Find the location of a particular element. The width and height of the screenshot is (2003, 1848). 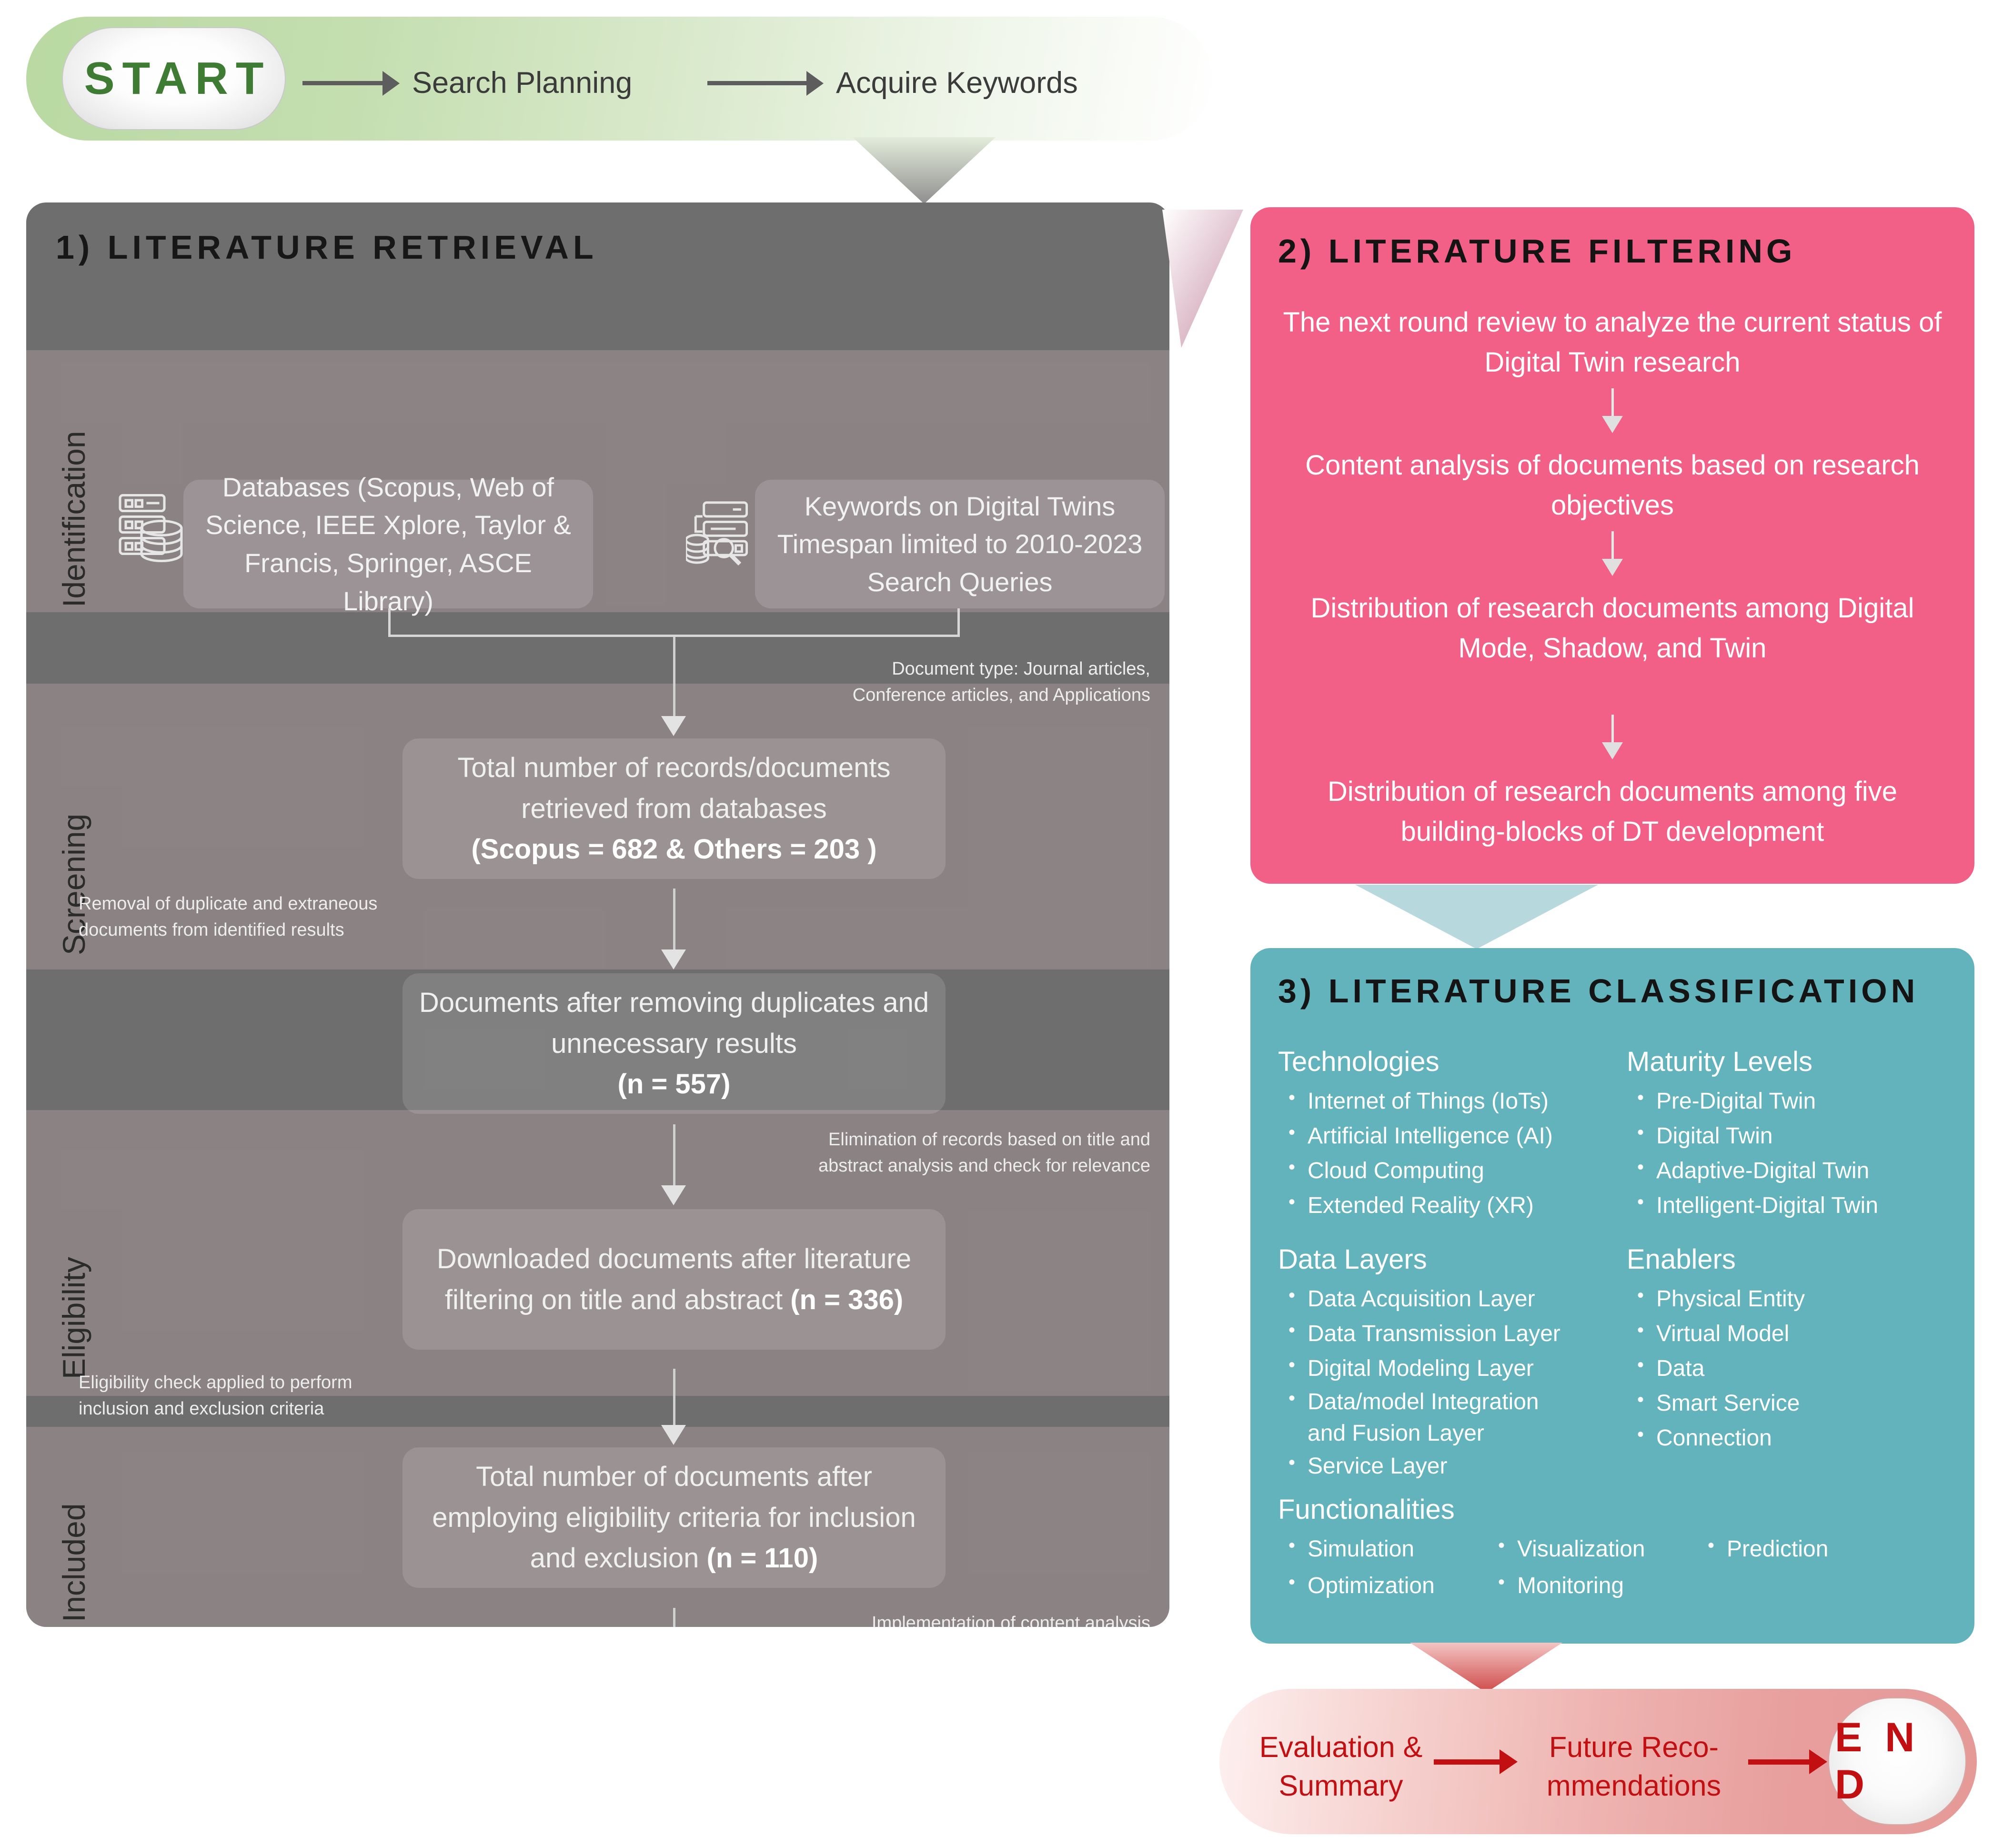

end-label: E N D is located at coordinates (1878, 1762).